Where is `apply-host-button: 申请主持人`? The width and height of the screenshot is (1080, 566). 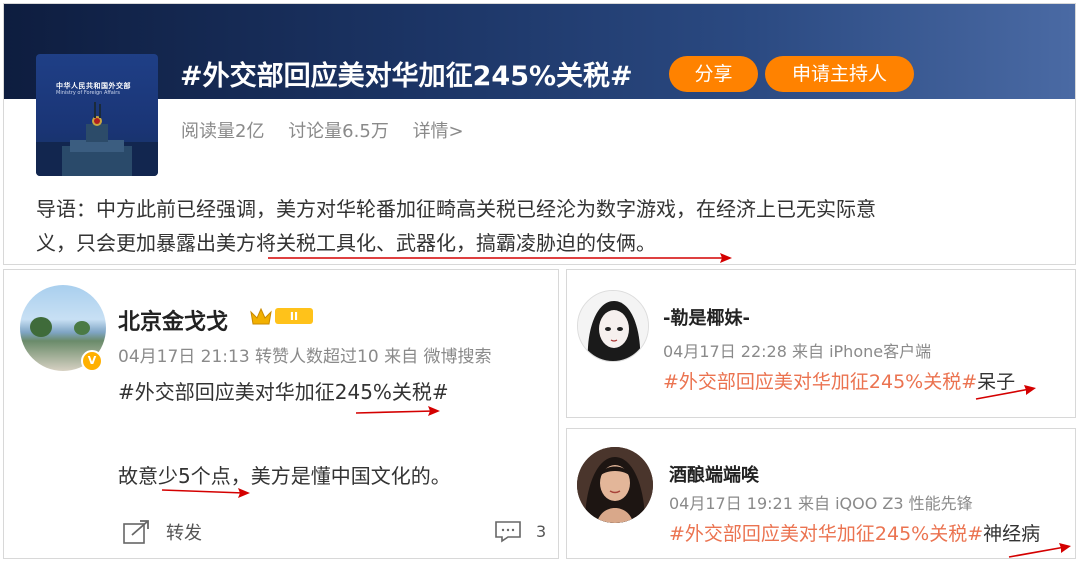
apply-host-button: 申请主持人 is located at coordinates (839, 74).